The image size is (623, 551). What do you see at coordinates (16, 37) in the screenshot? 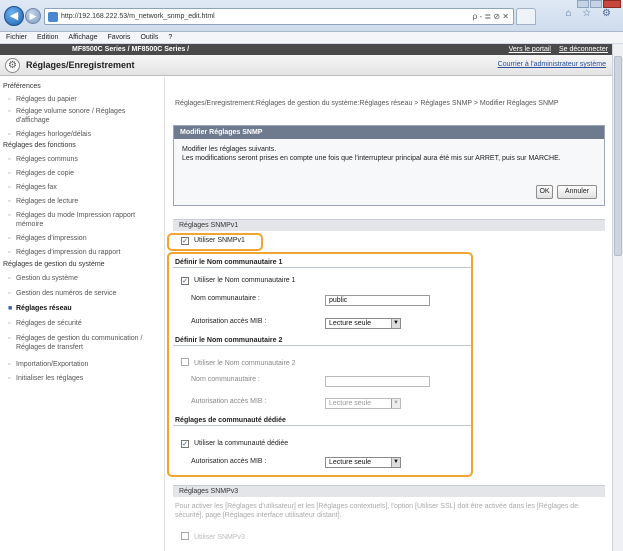
I see `menu-fichier: Fichier` at bounding box center [16, 37].